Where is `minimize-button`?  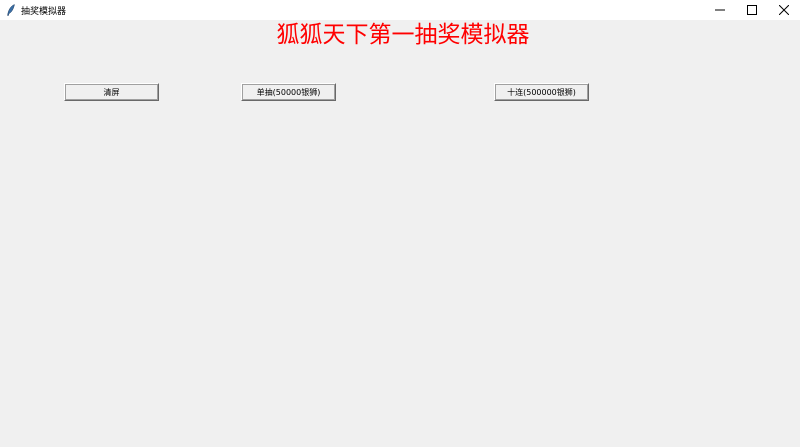 minimize-button is located at coordinates (720, 10).